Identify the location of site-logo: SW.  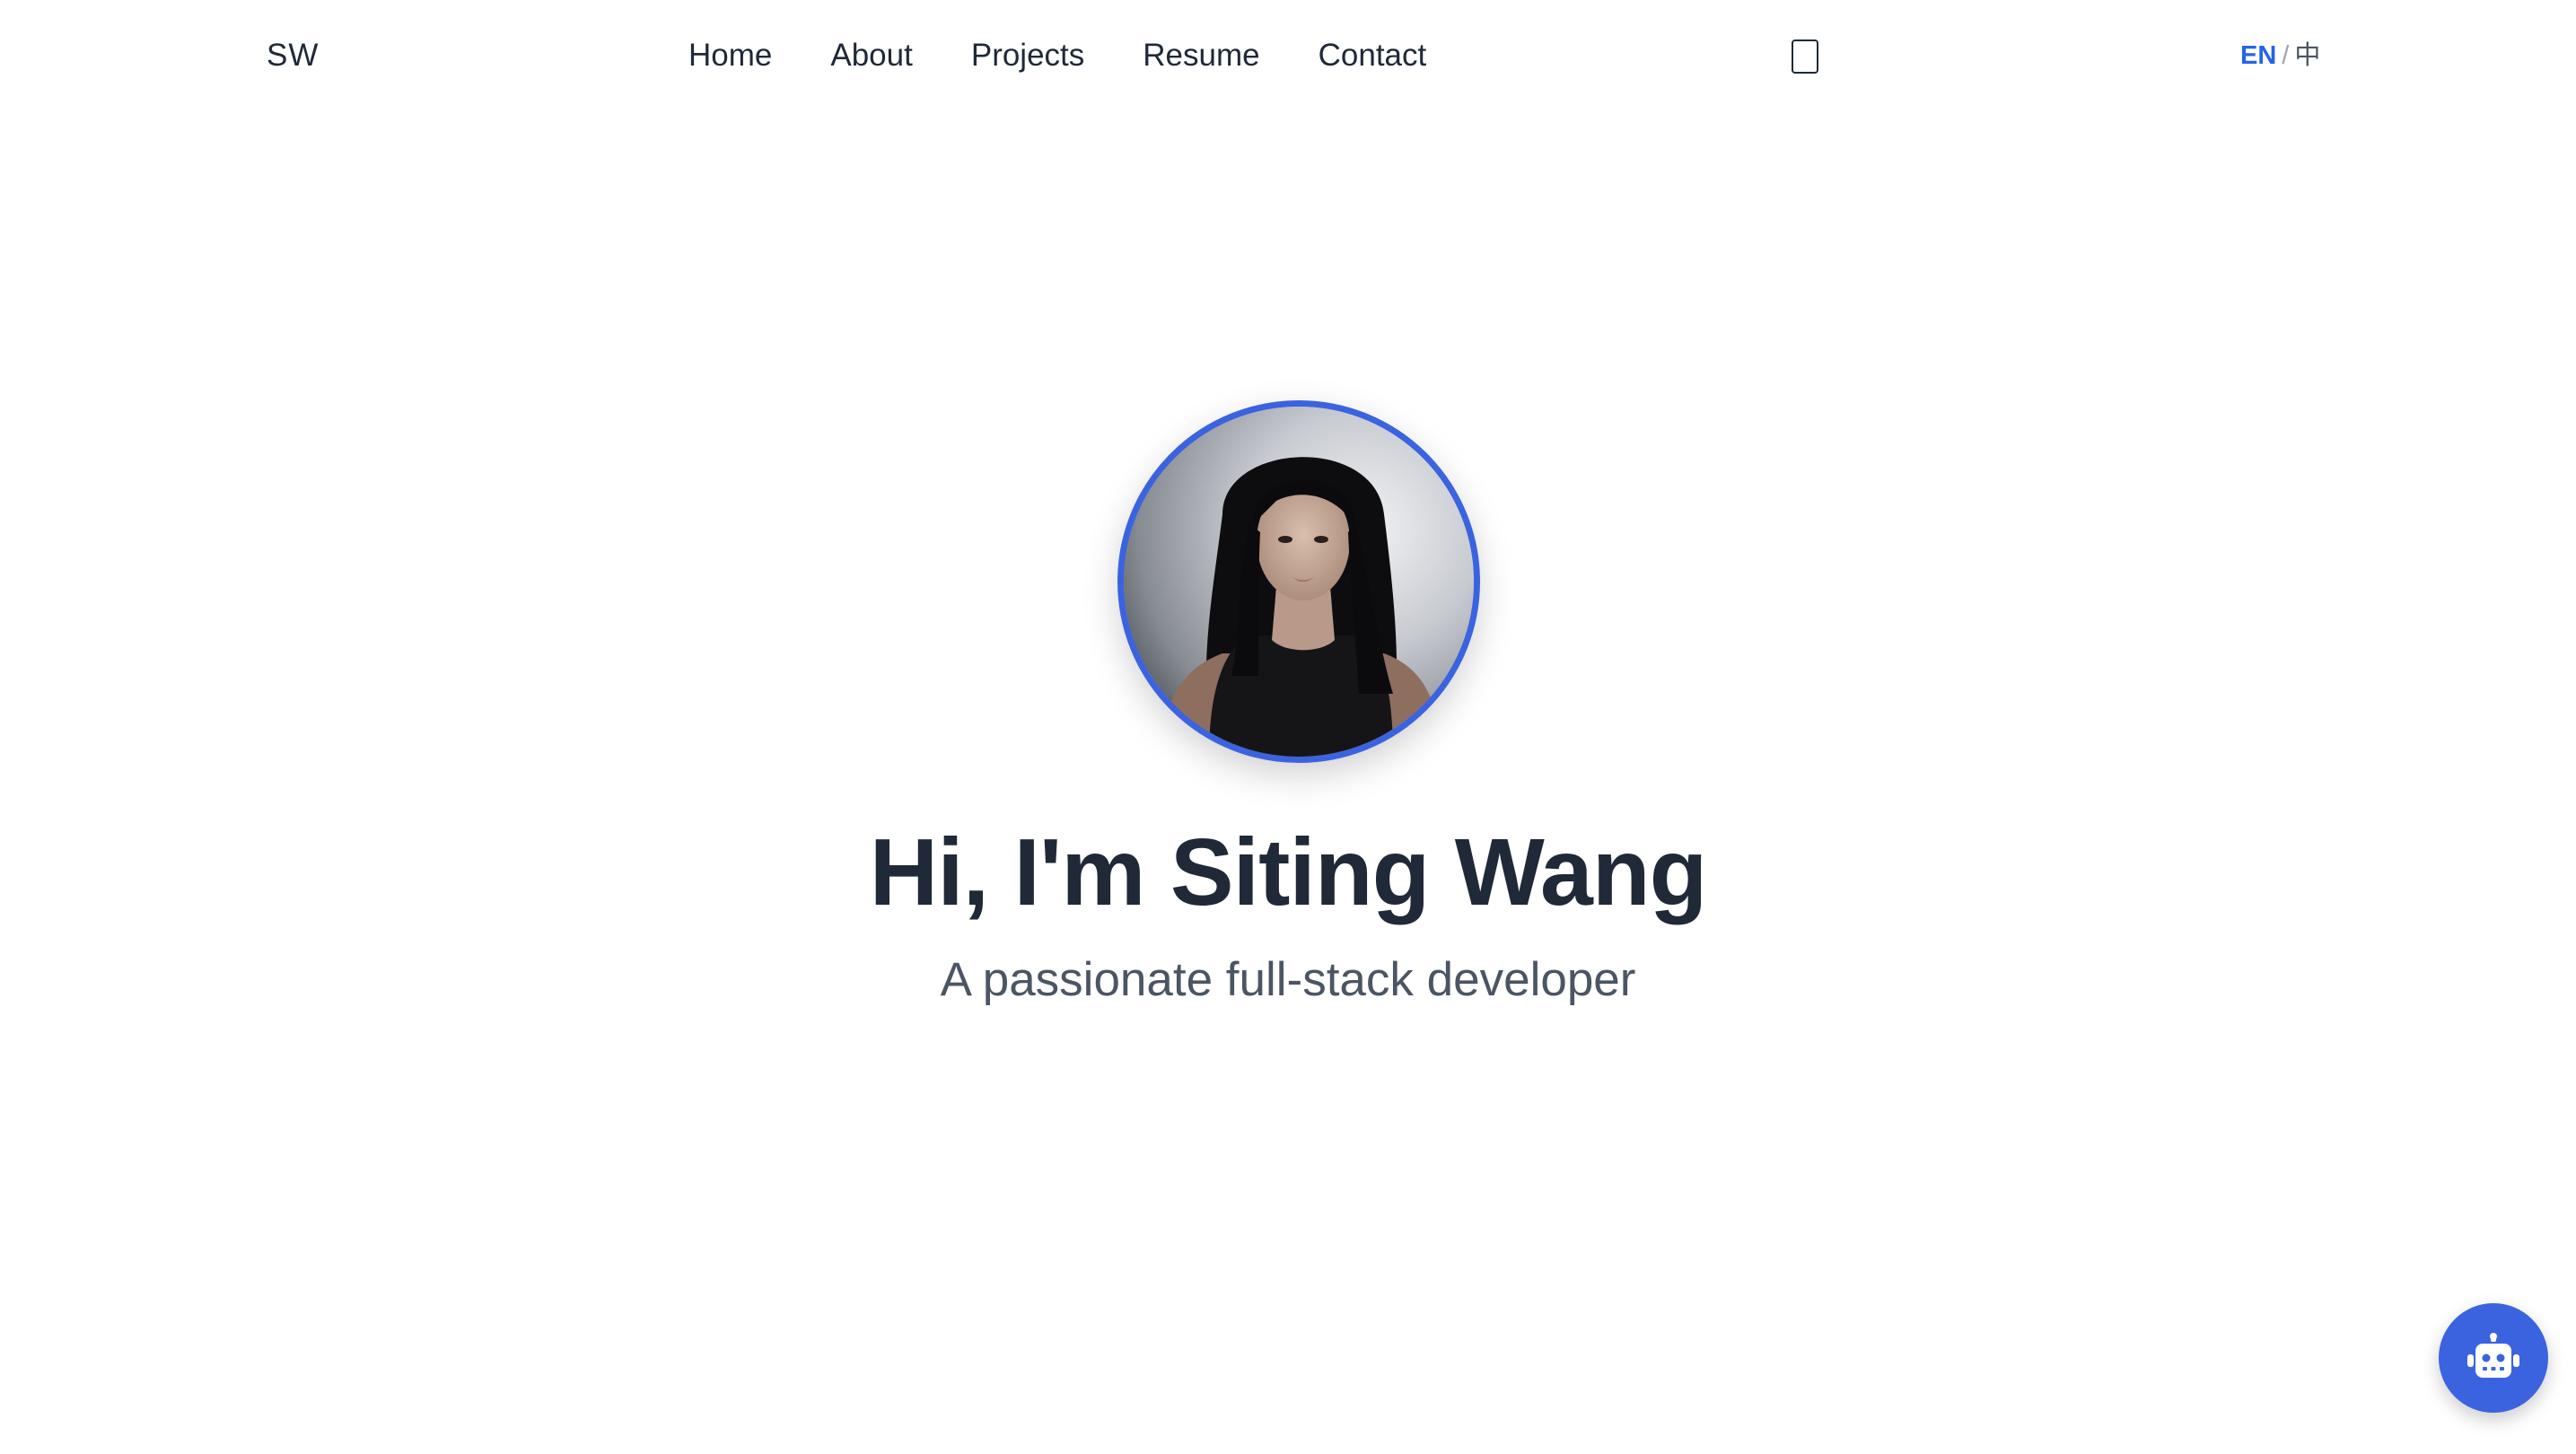
(293, 56).